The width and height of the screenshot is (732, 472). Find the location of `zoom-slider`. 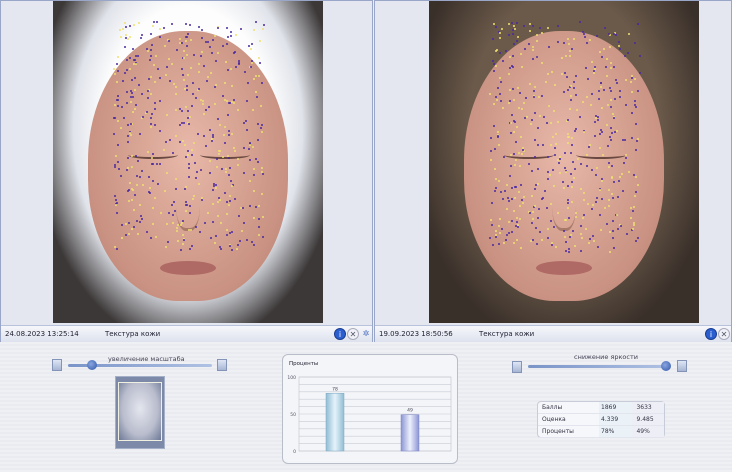

zoom-slider is located at coordinates (140, 365).